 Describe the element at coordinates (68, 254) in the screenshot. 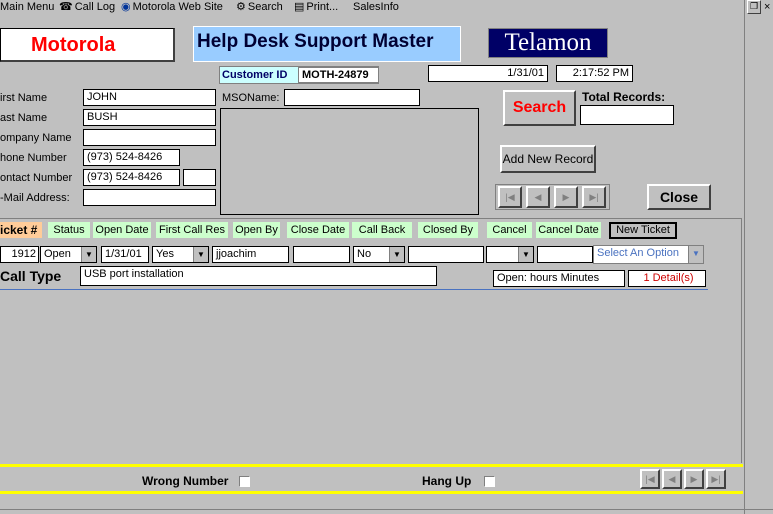

I see `status-select: Open ▼` at that location.